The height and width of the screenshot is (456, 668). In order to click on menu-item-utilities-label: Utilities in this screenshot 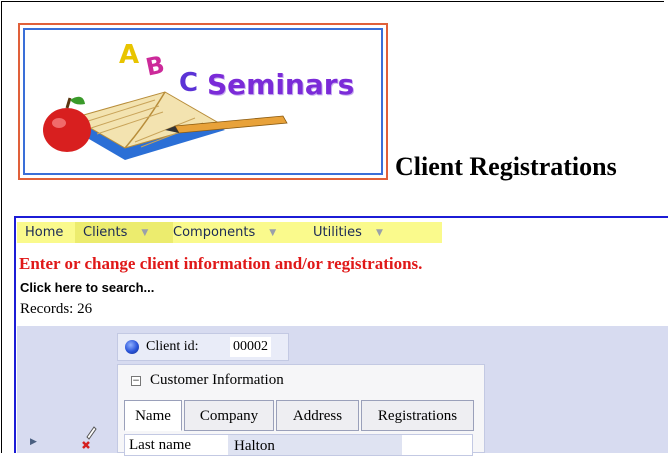, I will do `click(337, 232)`.